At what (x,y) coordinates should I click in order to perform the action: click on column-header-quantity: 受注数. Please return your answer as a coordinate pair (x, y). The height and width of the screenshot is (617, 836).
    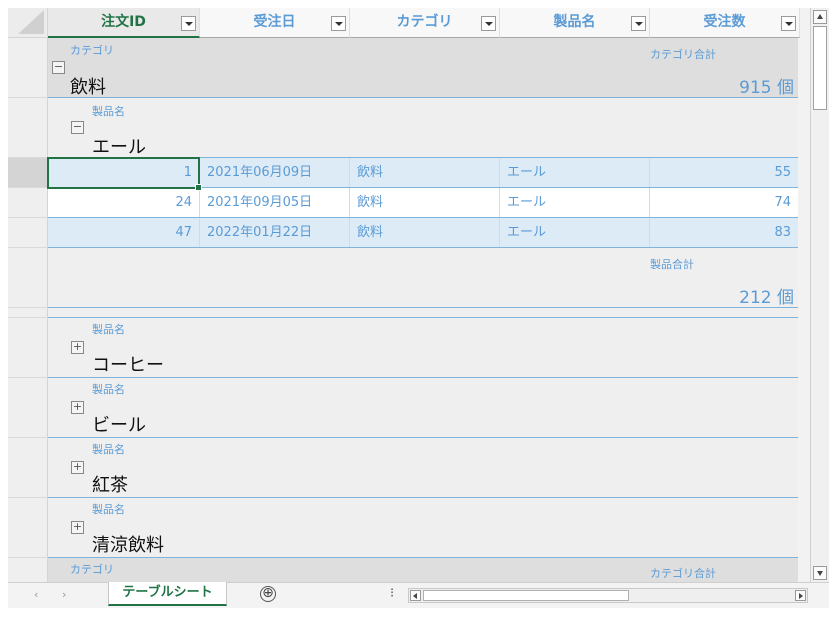
    Looking at the image, I should click on (725, 23).